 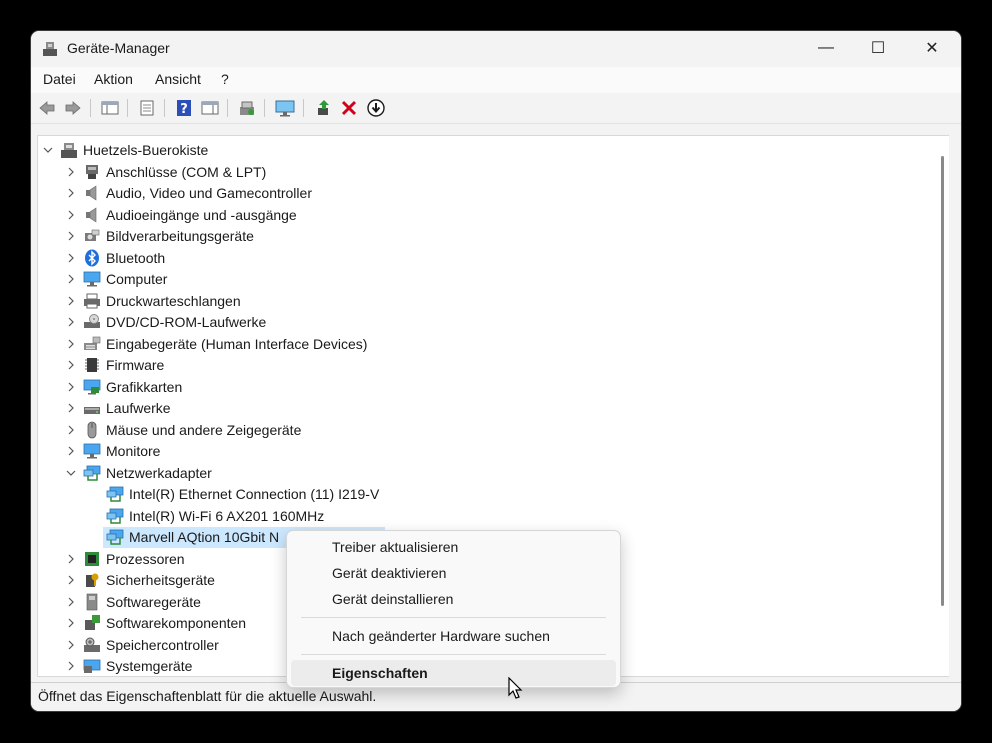 I want to click on menu-item-scan-hardware: Nach geänderter Hardware suchen, so click(x=453, y=636).